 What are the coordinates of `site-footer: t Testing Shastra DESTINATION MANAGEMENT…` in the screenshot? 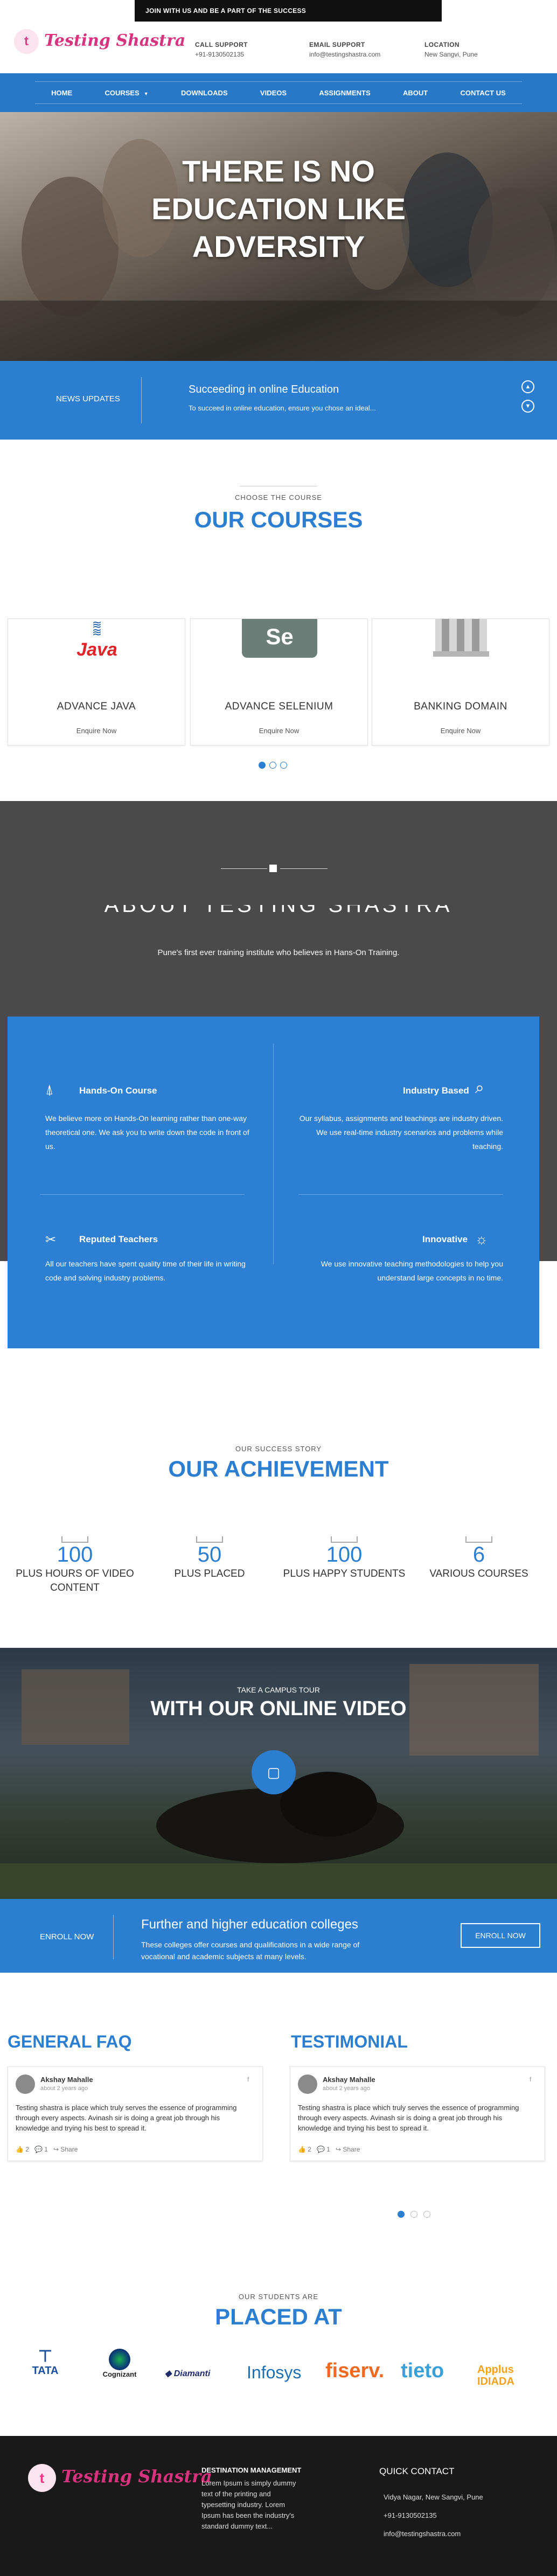 It's located at (278, 2506).